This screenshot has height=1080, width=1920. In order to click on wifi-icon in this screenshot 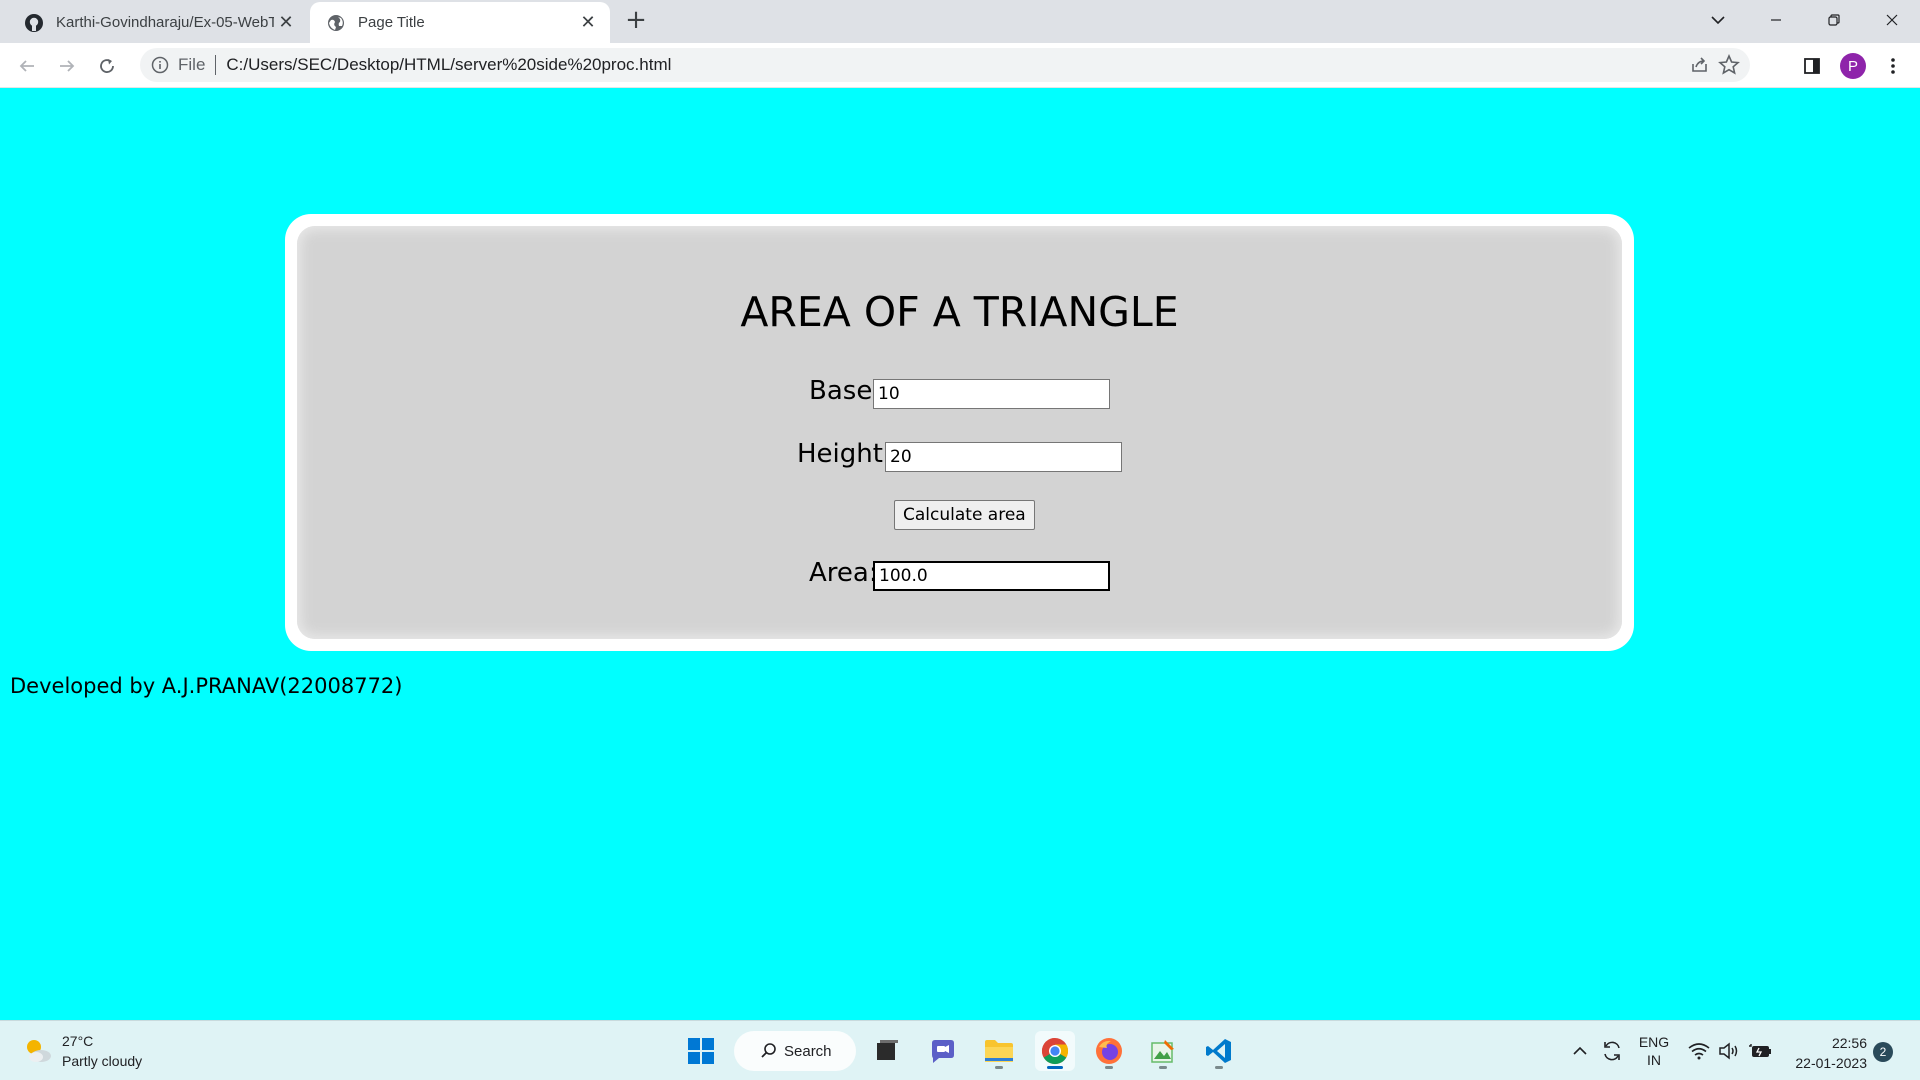, I will do `click(1699, 1050)`.